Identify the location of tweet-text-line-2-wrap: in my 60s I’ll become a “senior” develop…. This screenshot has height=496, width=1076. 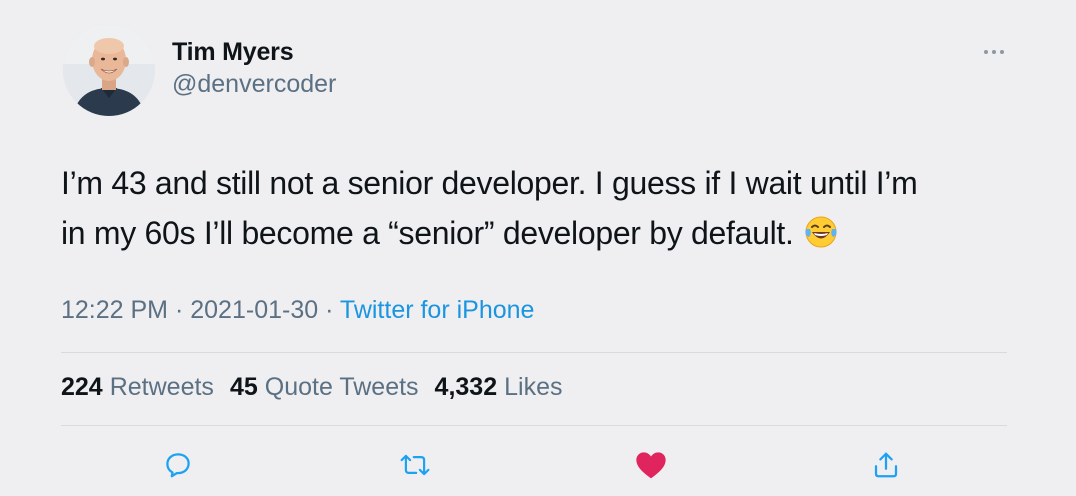
(541, 235).